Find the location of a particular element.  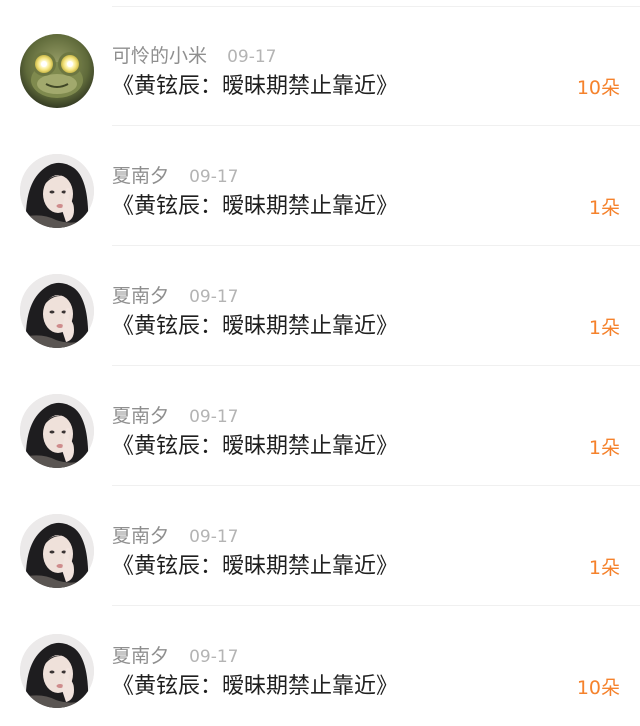

item-meta: 可怜的小米 09-17 is located at coordinates (194, 56).